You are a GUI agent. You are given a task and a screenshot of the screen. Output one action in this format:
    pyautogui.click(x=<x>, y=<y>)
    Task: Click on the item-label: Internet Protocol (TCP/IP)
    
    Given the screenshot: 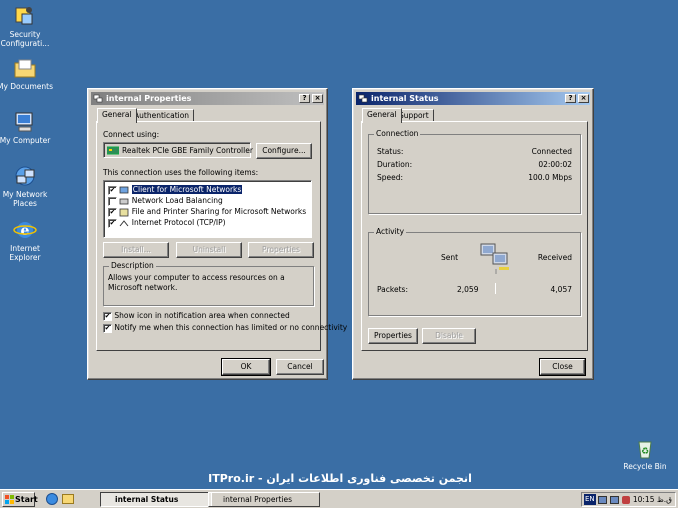 What is the action you would take?
    pyautogui.click(x=178, y=222)
    